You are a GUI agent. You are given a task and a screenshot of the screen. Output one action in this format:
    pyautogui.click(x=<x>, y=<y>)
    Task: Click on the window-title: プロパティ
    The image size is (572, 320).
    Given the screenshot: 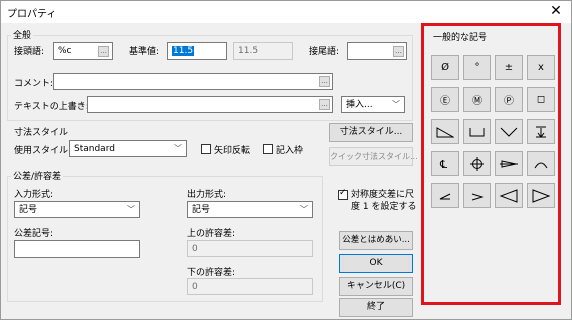 What is the action you would take?
    pyautogui.click(x=32, y=14)
    